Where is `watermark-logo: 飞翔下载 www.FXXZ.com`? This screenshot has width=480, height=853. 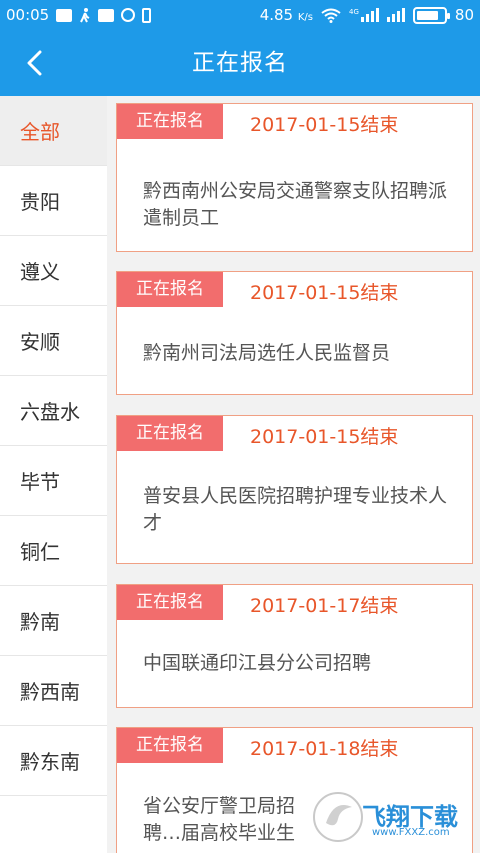 watermark-logo: 飞翔下载 www.FXXZ.com is located at coordinates (395, 817).